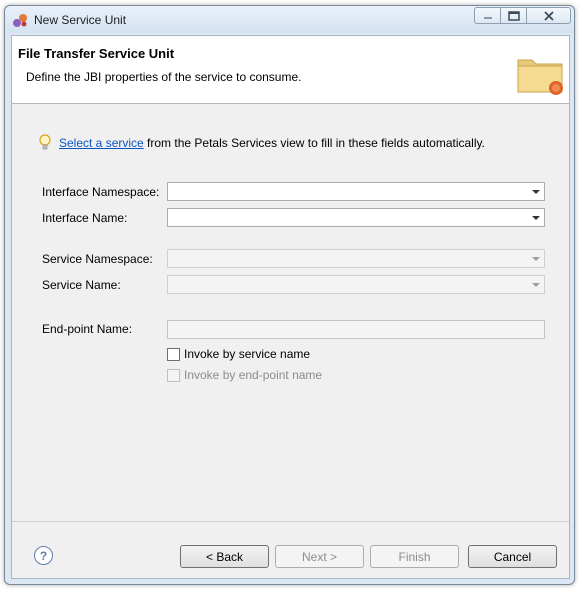 Image resolution: width=586 pixels, height=591 pixels. What do you see at coordinates (290, 521) in the screenshot?
I see `button-bar-separator` at bounding box center [290, 521].